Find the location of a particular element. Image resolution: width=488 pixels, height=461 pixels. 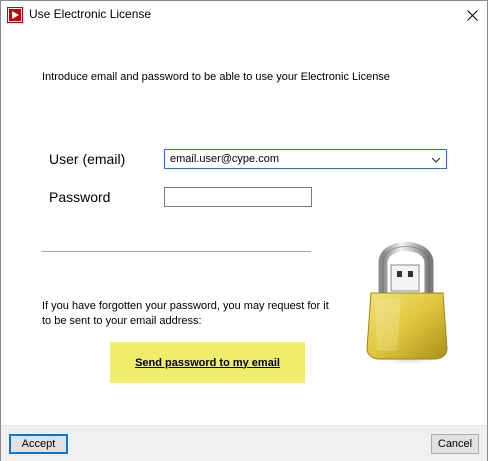

password-label: Password is located at coordinates (80, 197).